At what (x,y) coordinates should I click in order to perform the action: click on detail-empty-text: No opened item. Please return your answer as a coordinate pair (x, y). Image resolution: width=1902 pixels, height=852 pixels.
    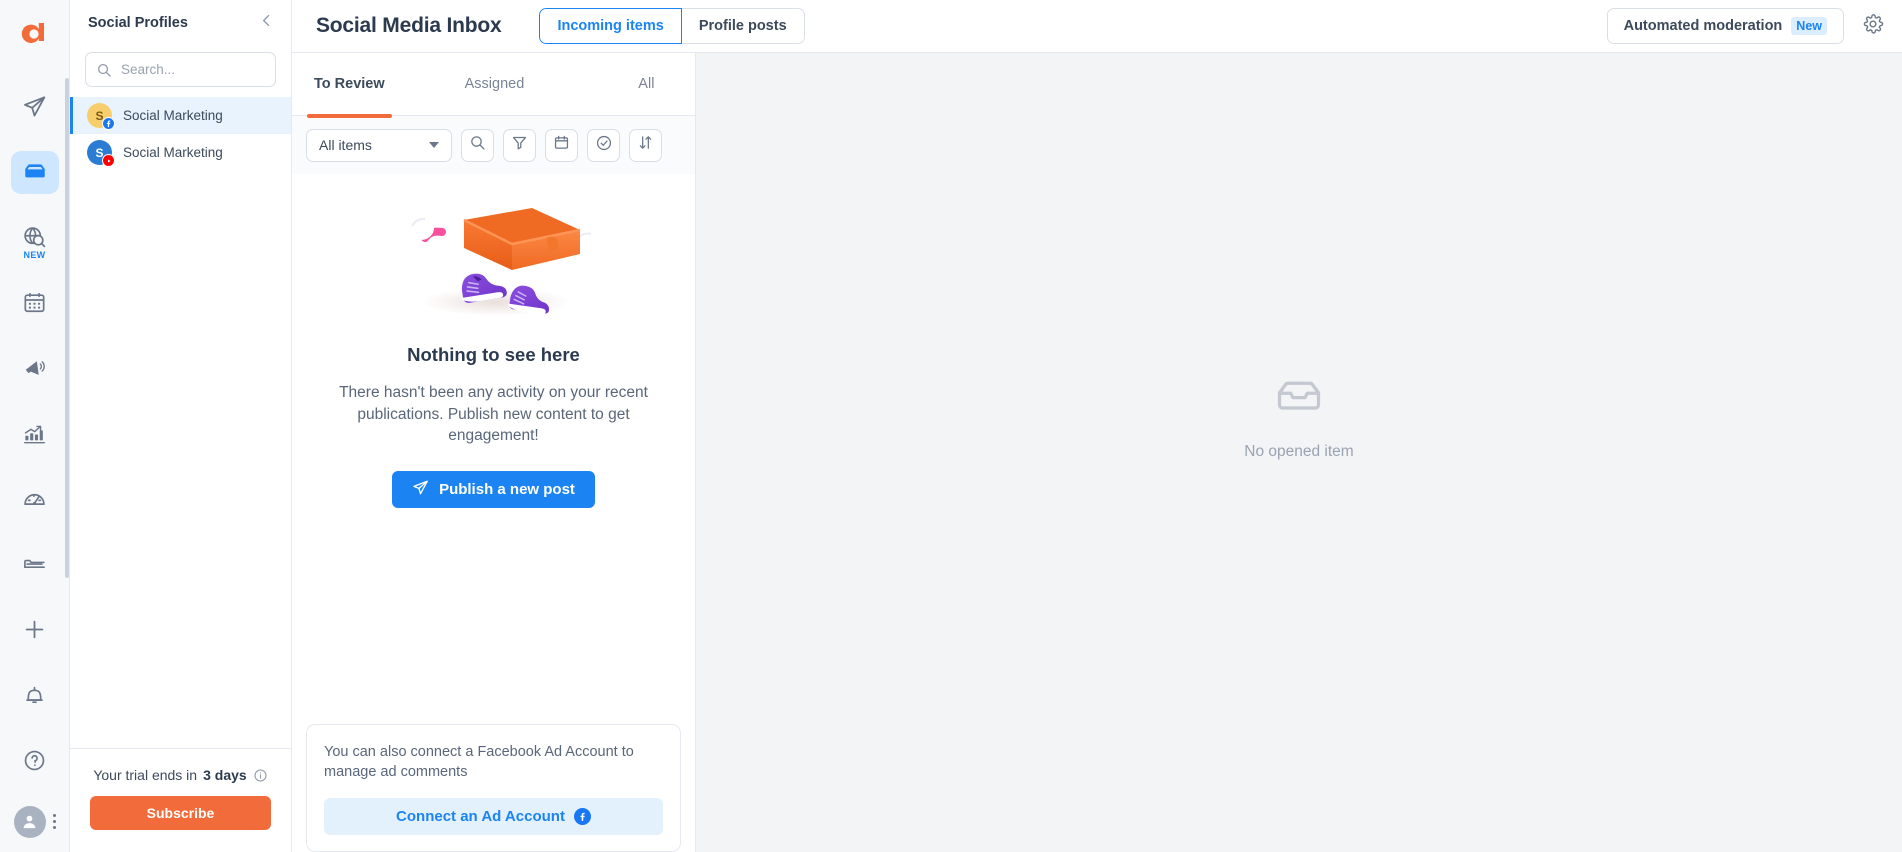
    Looking at the image, I should click on (1299, 451).